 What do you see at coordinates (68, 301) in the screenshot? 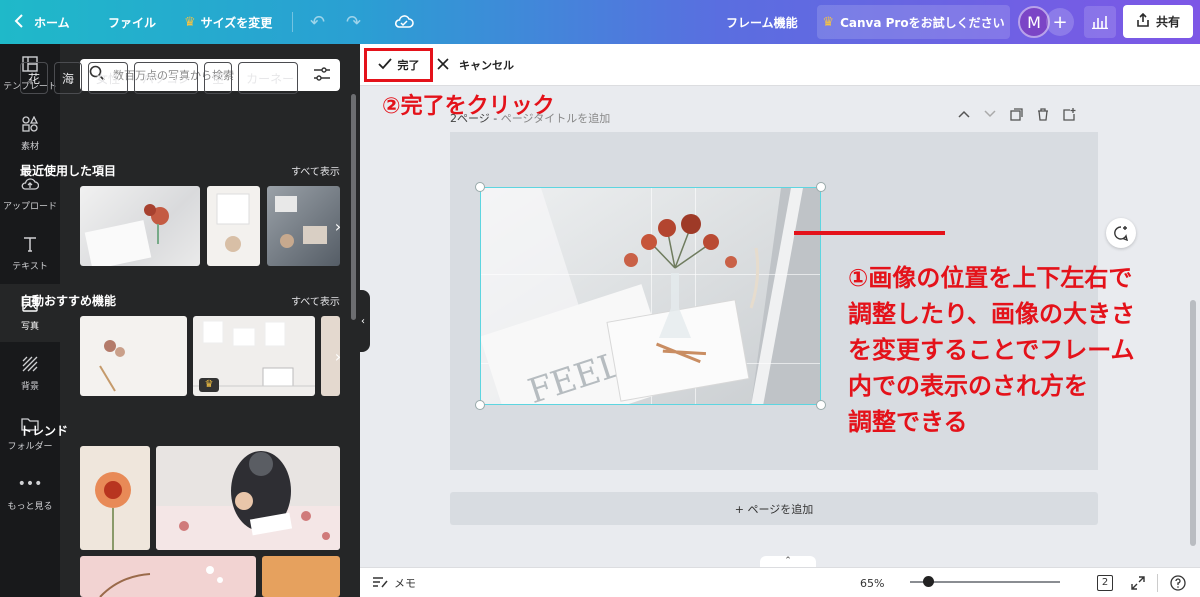
I see `auto-title: 自動おすすめ機能` at bounding box center [68, 301].